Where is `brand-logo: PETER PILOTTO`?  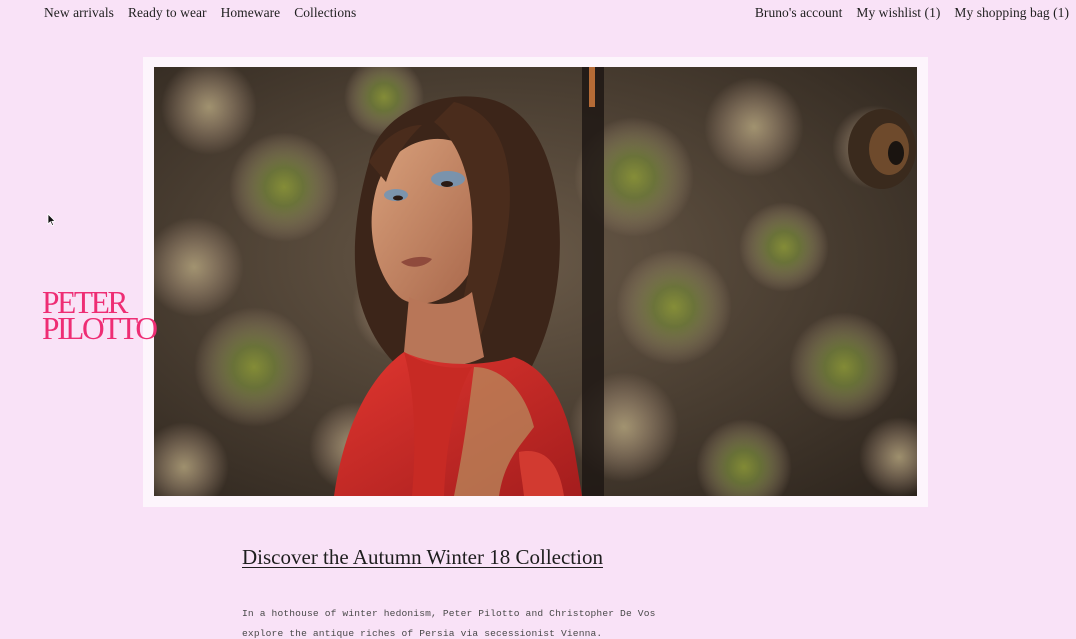 brand-logo: PETER PILOTTO is located at coordinates (100, 316).